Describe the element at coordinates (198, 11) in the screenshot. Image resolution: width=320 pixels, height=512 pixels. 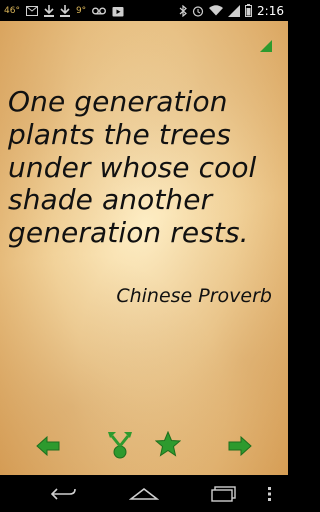
I see `alarm-icon` at that location.